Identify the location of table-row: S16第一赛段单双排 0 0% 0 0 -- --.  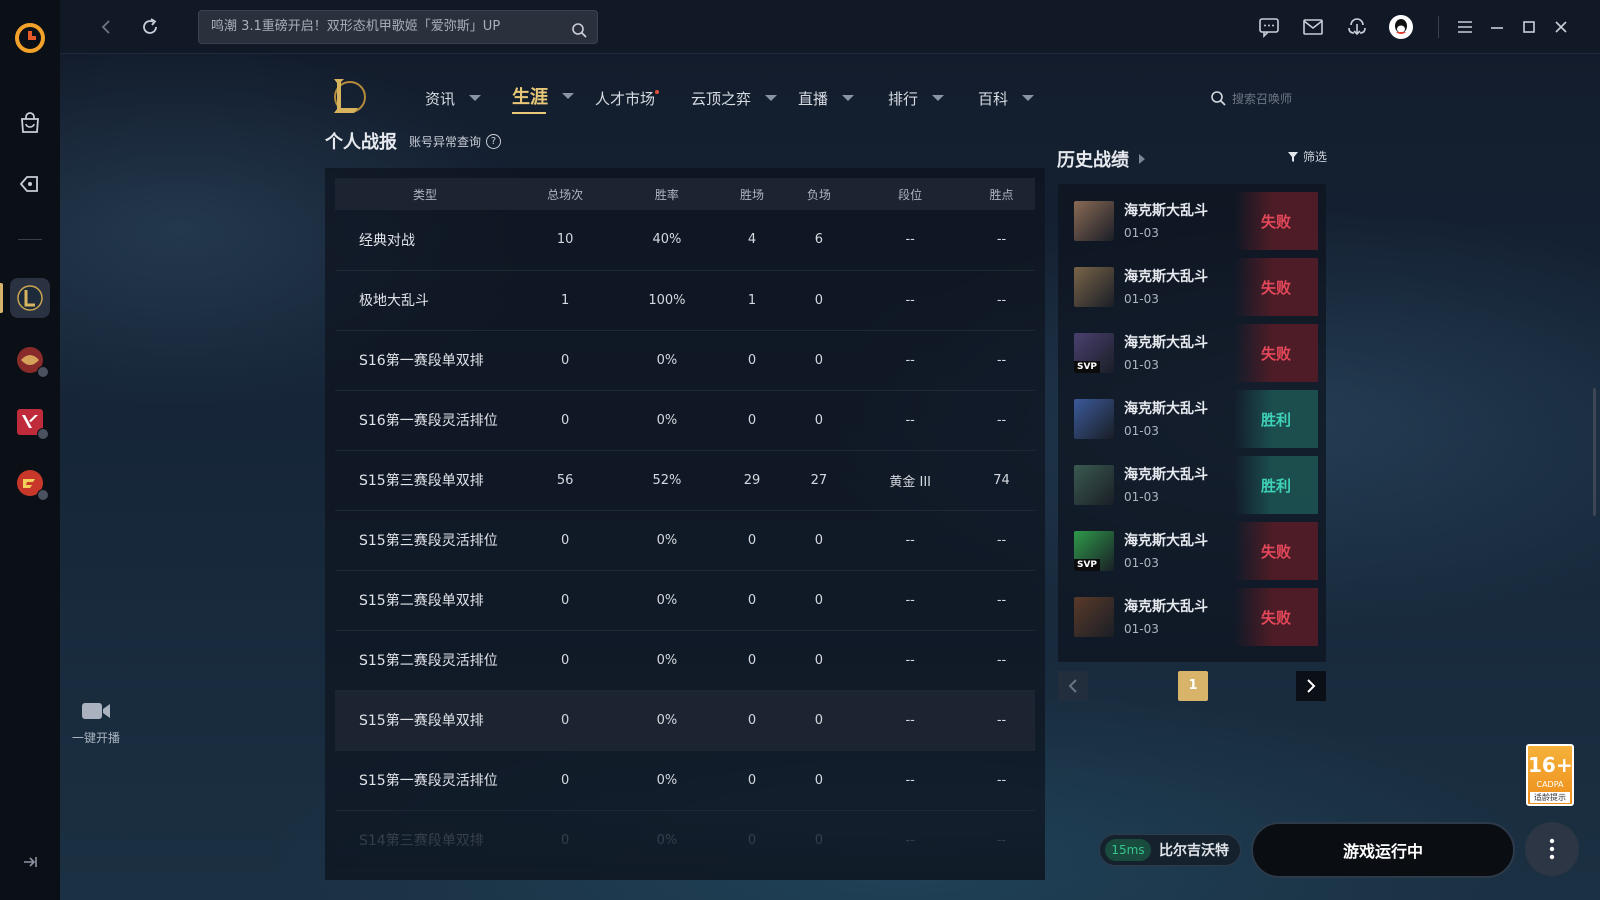
(685, 360).